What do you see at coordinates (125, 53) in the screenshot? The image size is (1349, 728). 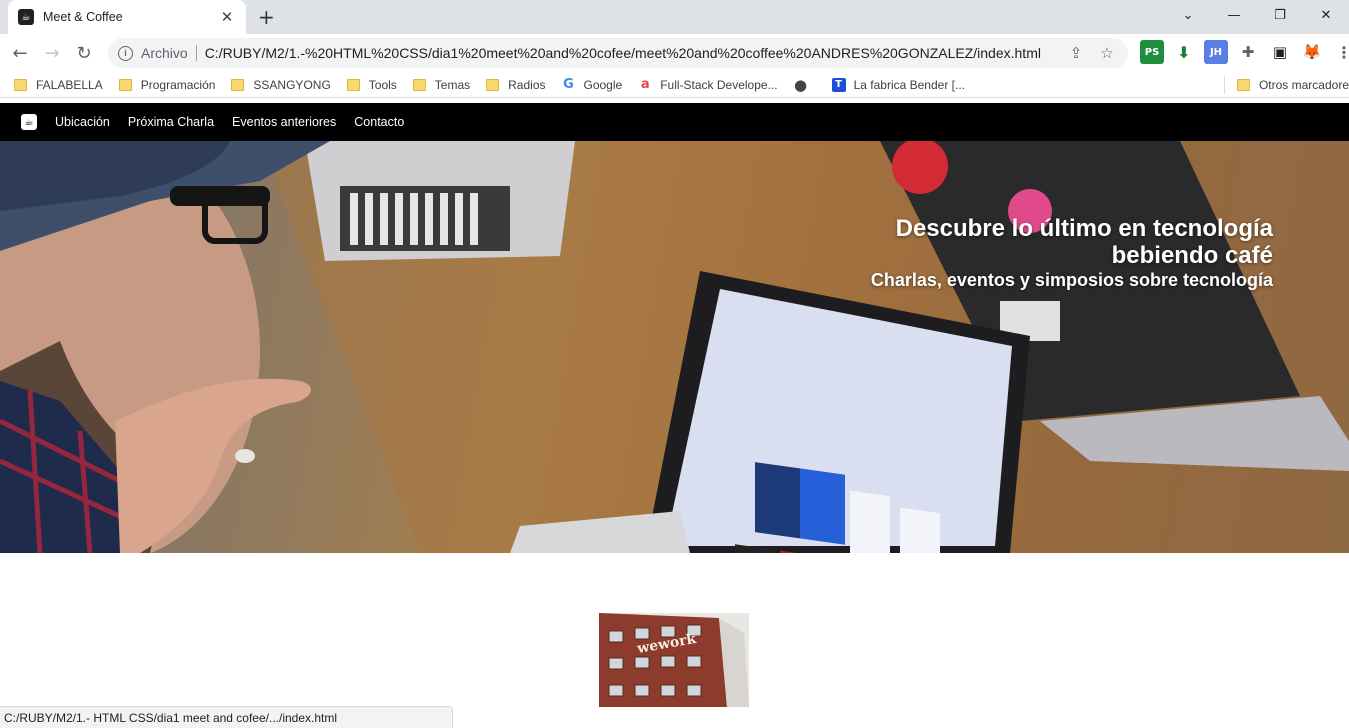 I see `info-icon: i` at bounding box center [125, 53].